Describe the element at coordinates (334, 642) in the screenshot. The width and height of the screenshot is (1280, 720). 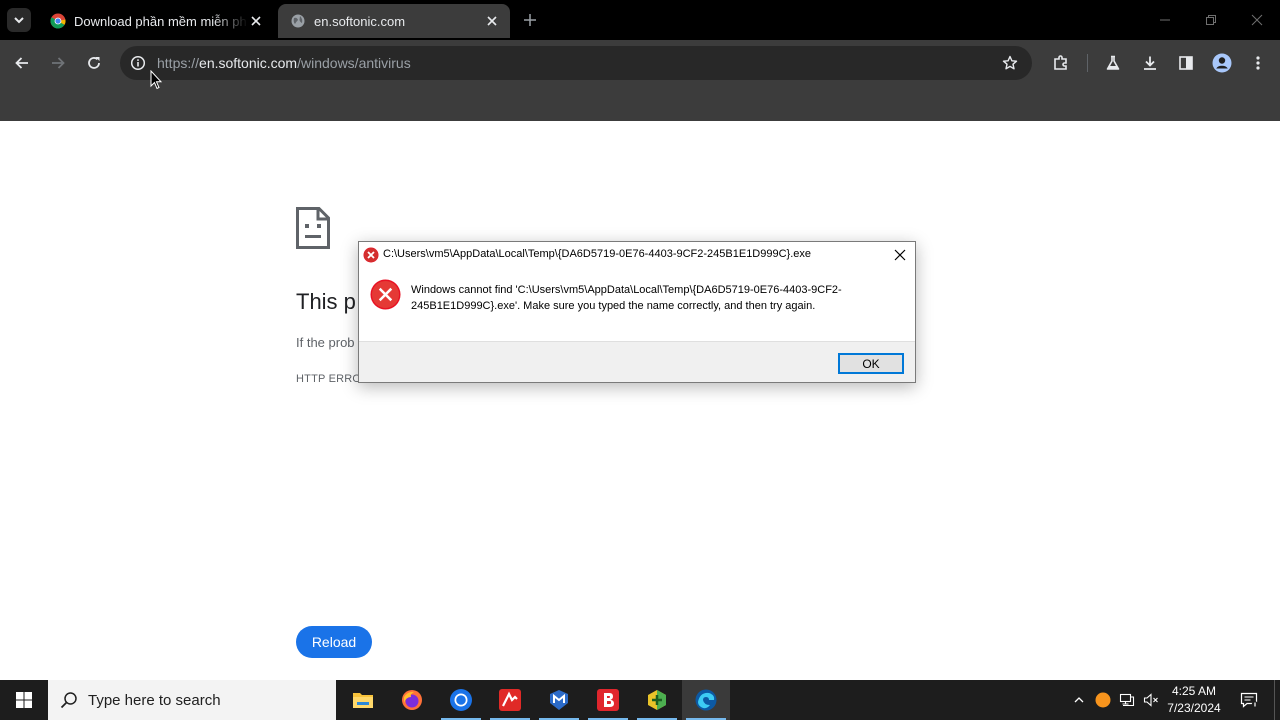
I see `page-reload-button: Reload` at that location.